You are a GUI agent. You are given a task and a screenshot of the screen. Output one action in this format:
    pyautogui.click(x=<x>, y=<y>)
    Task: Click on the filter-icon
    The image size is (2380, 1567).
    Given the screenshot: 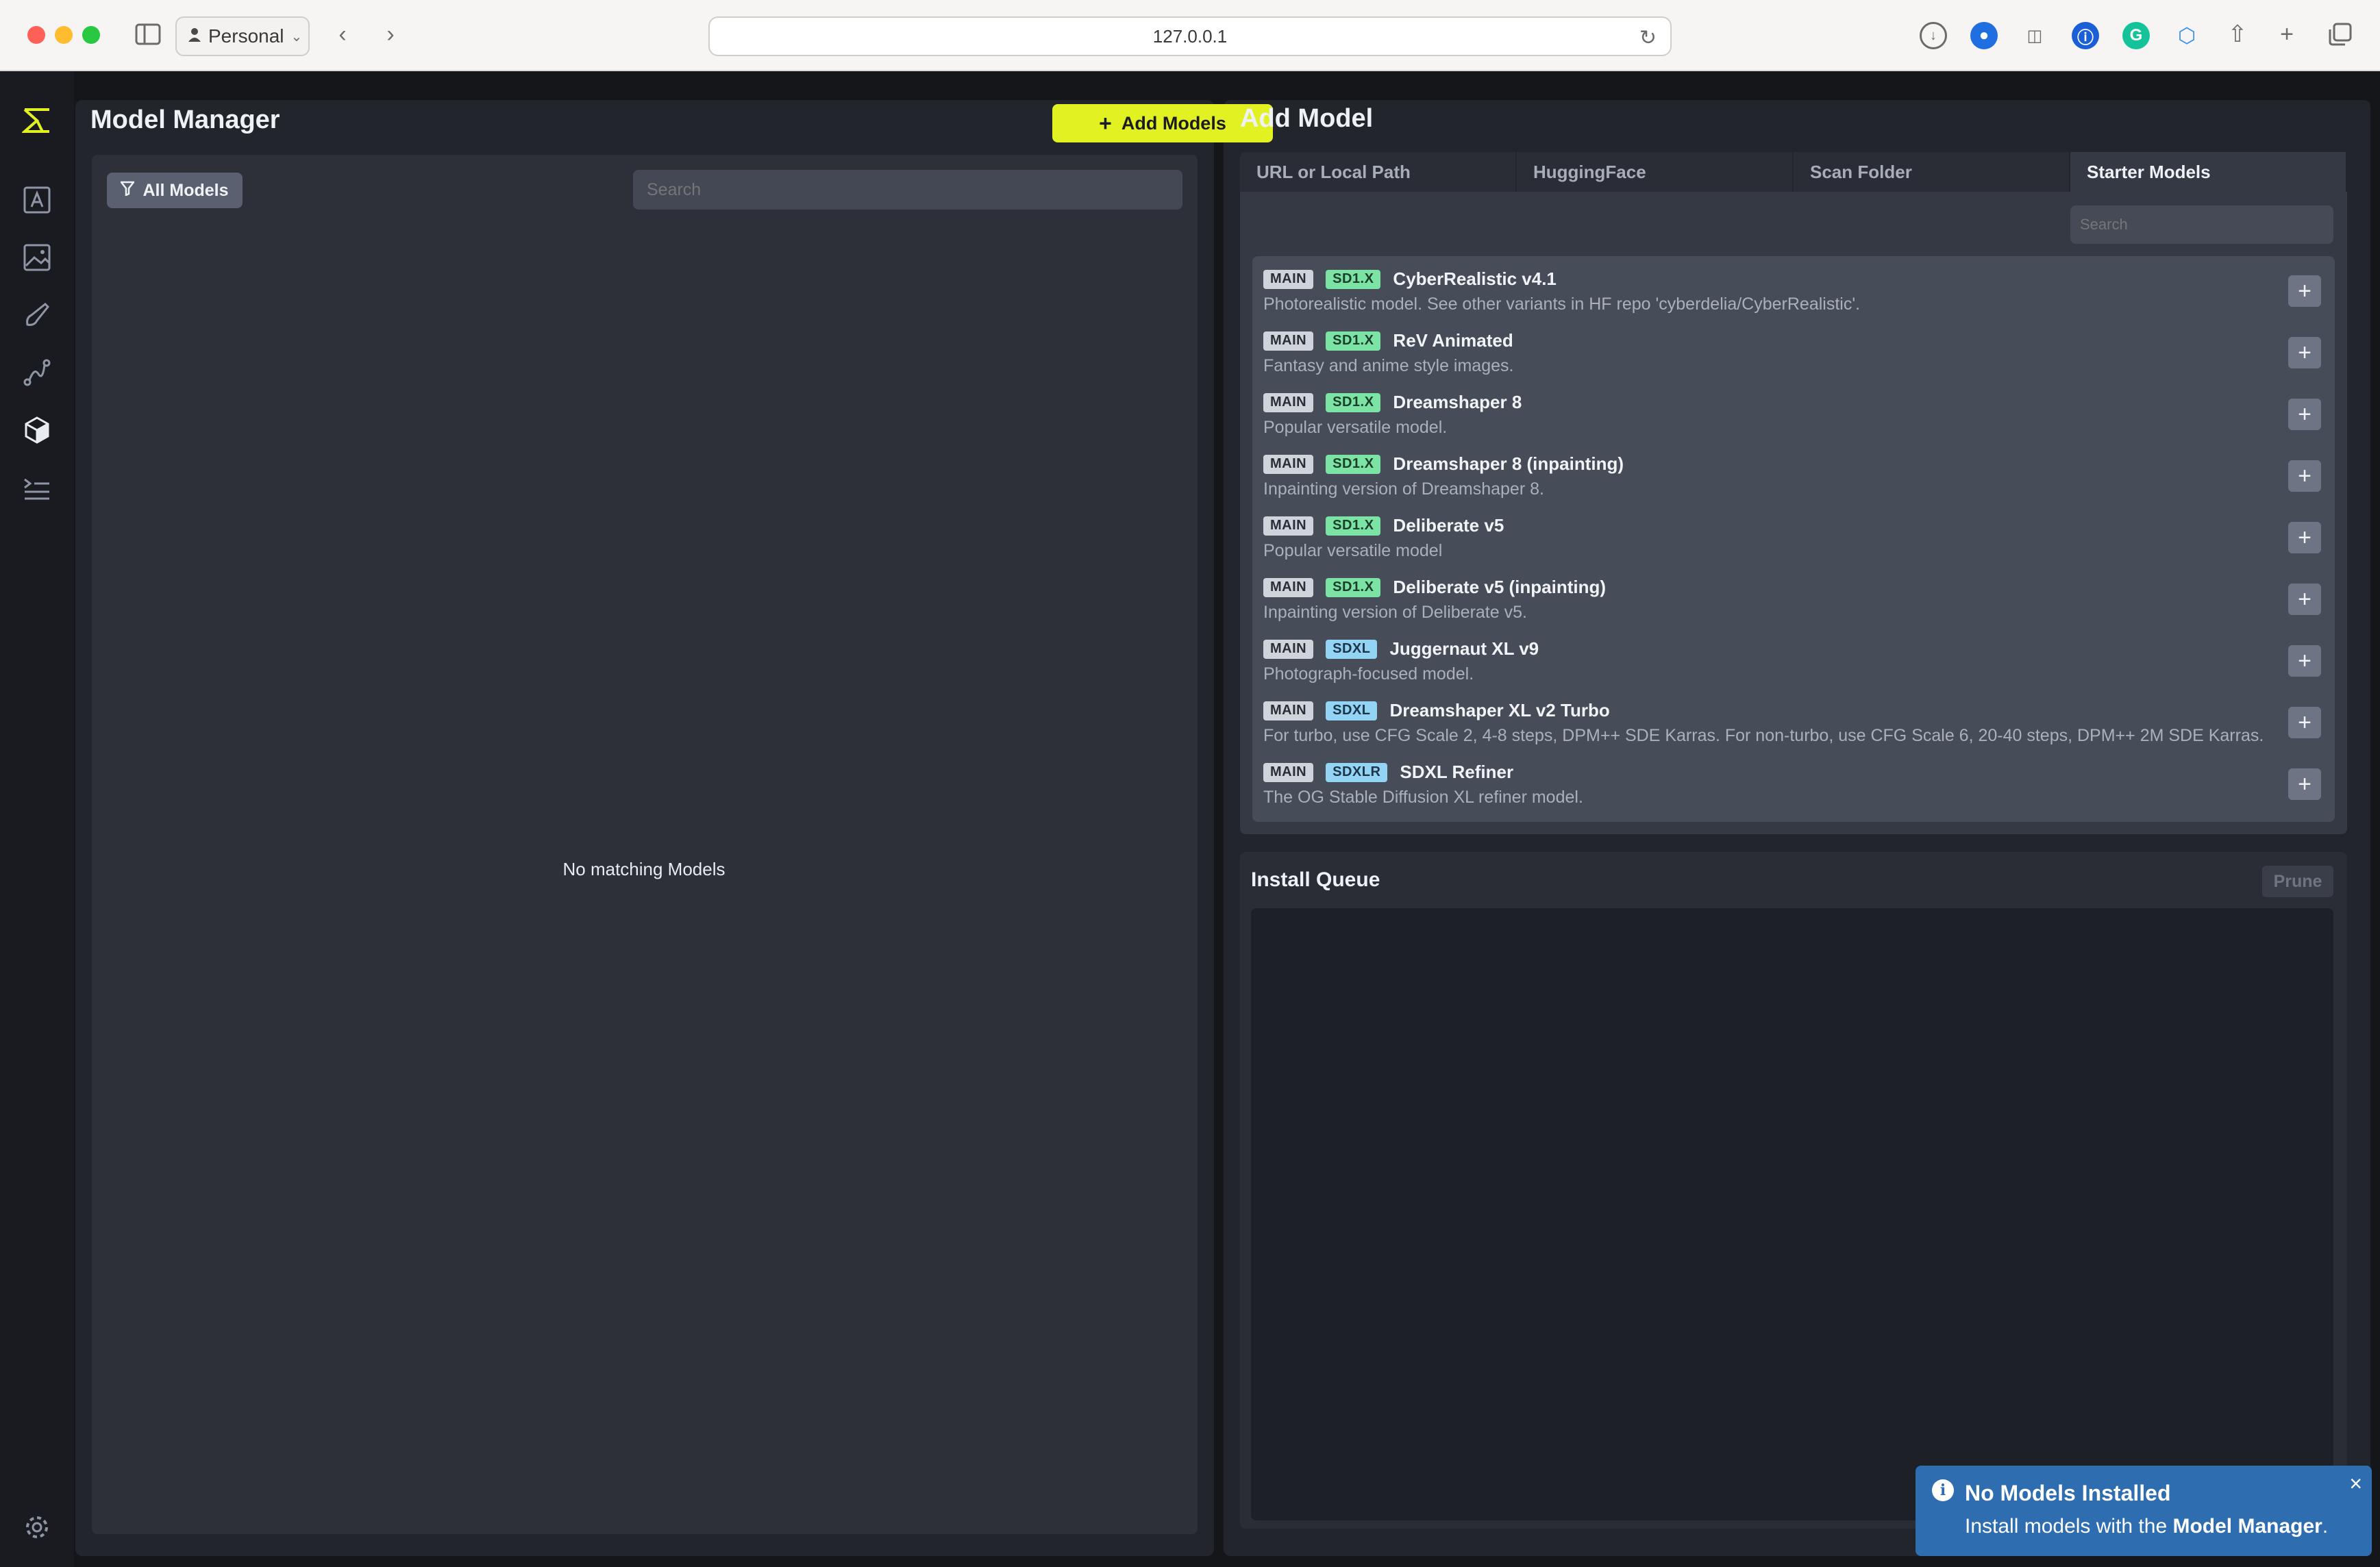 What is the action you would take?
    pyautogui.click(x=128, y=191)
    